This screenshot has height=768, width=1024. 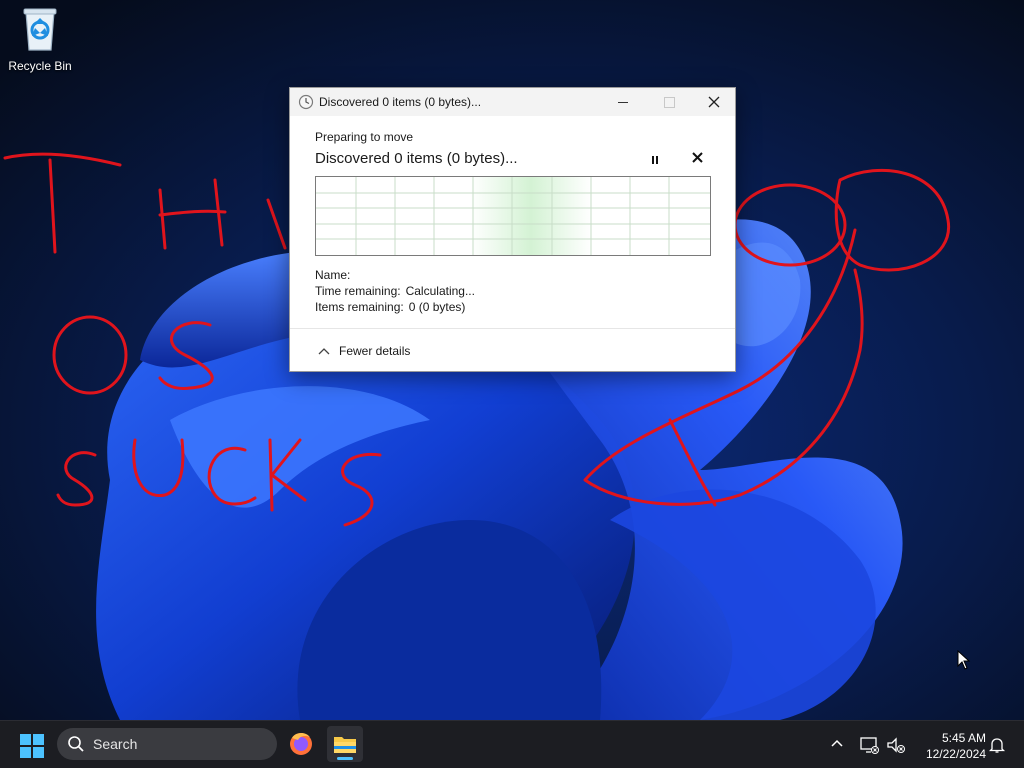 I want to click on close-window-button, so click(x=714, y=102).